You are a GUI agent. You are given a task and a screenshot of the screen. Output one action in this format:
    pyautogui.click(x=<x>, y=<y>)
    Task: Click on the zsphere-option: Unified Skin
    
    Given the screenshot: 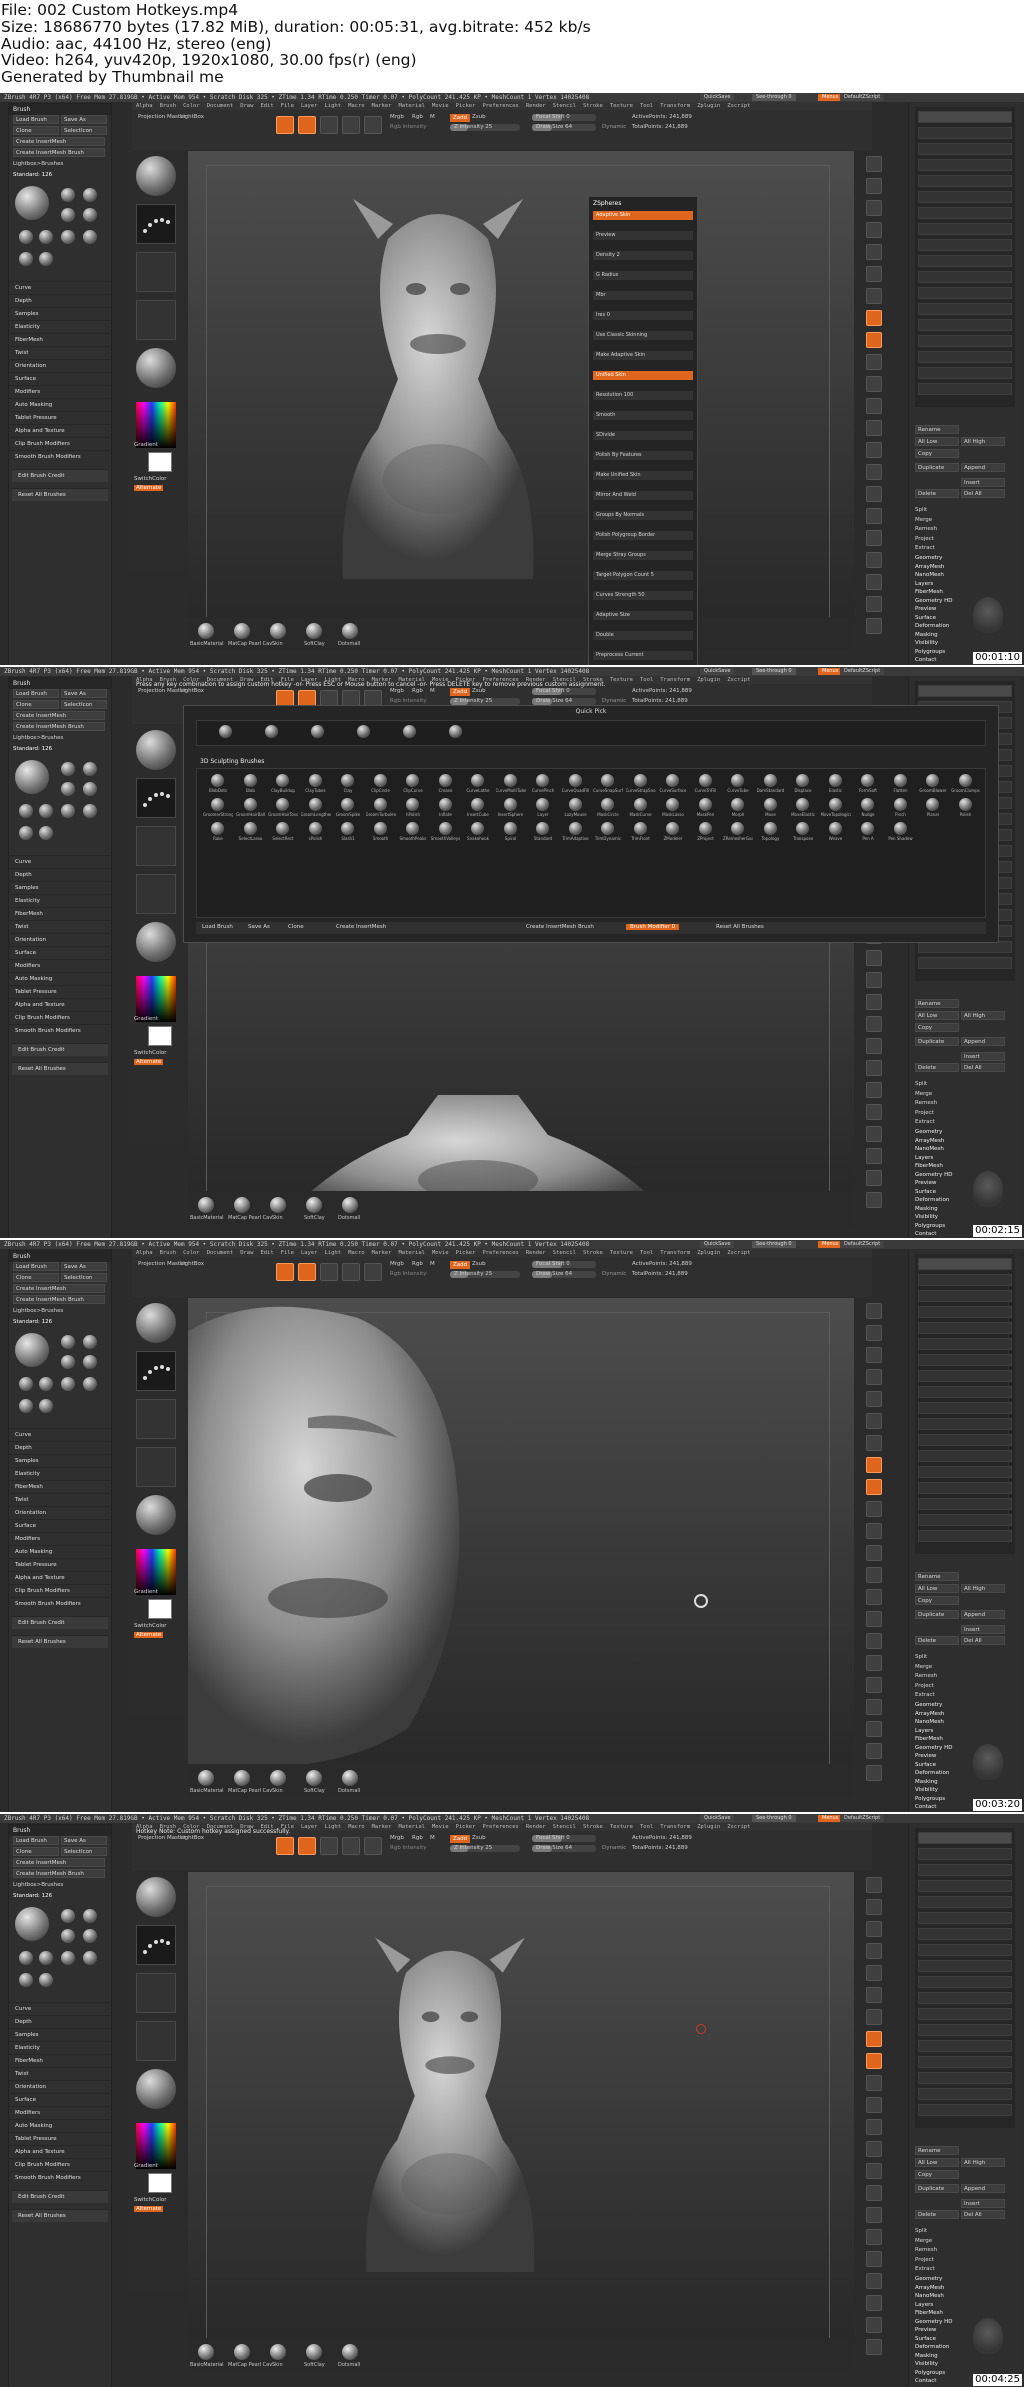 What is the action you would take?
    pyautogui.click(x=643, y=375)
    